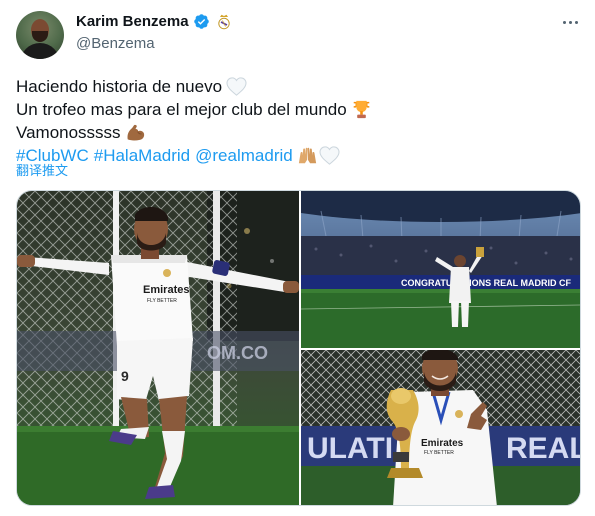 The image size is (595, 516). I want to click on stadium-banner-text: CONGRATULATIONS REAL MADRID CF, so click(486, 283).